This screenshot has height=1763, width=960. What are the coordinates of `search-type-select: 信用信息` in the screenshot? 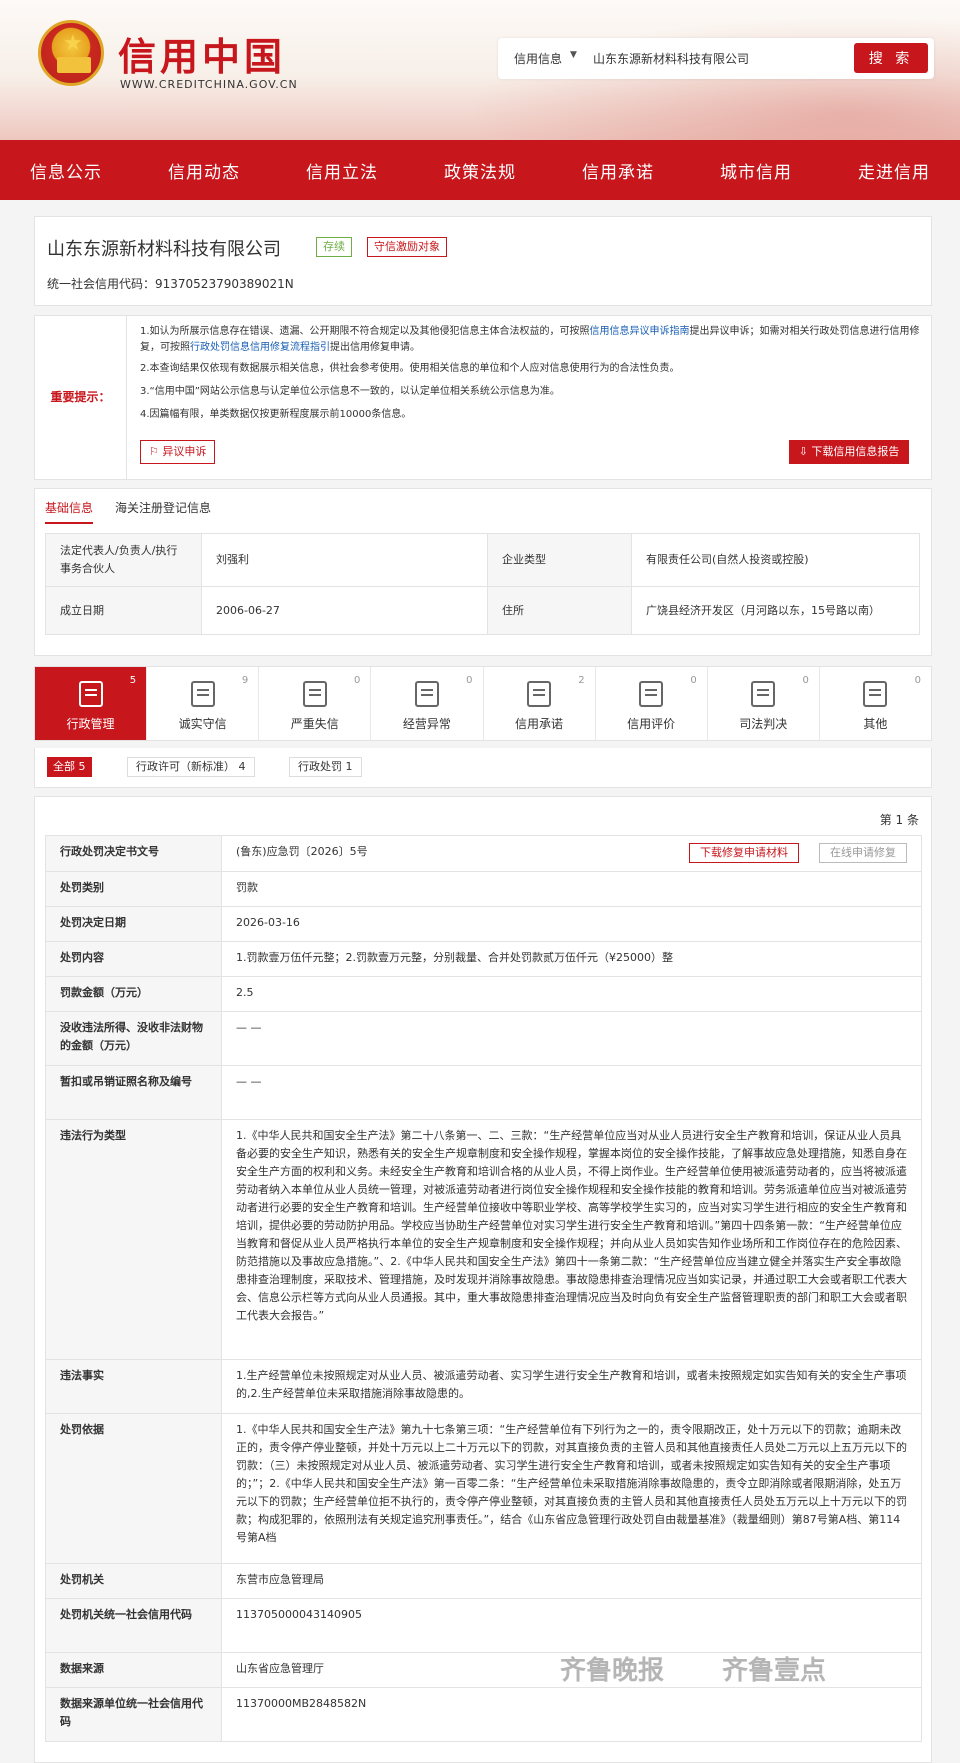 It's located at (538, 58).